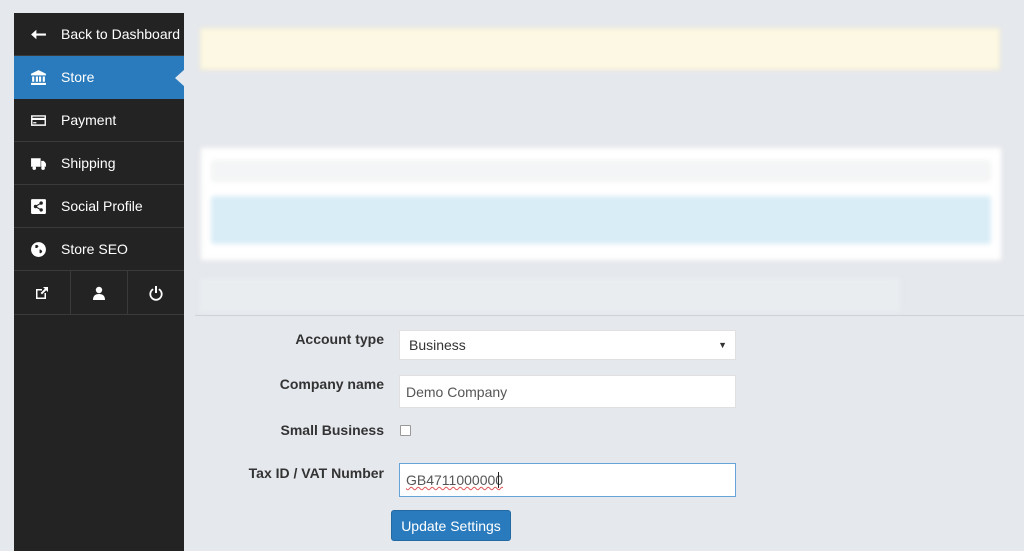 This screenshot has height=551, width=1024. I want to click on sidebar-item-store: Store, so click(99, 77).